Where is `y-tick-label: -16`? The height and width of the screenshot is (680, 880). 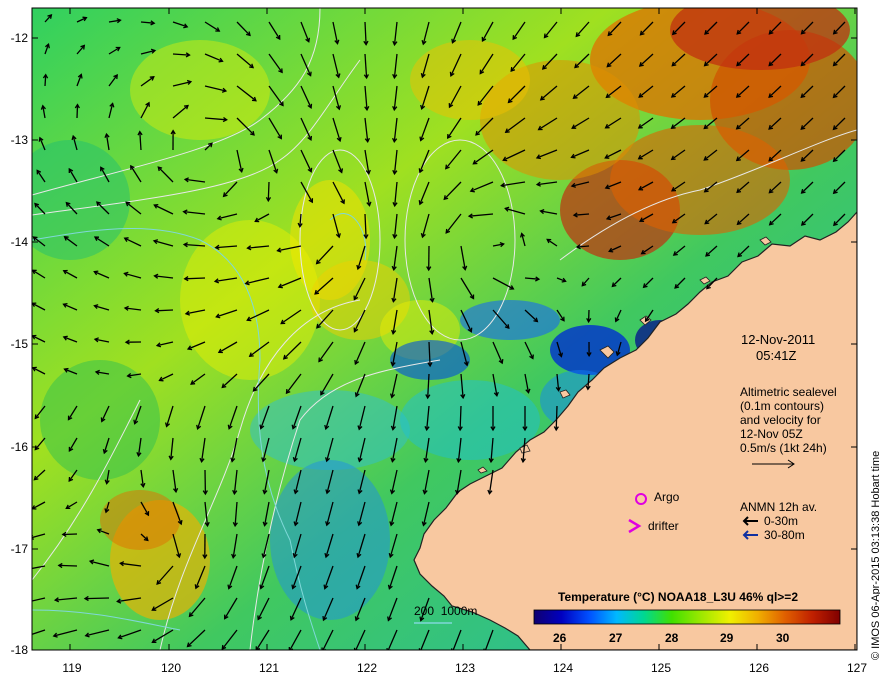
y-tick-label: -16 is located at coordinates (19, 447).